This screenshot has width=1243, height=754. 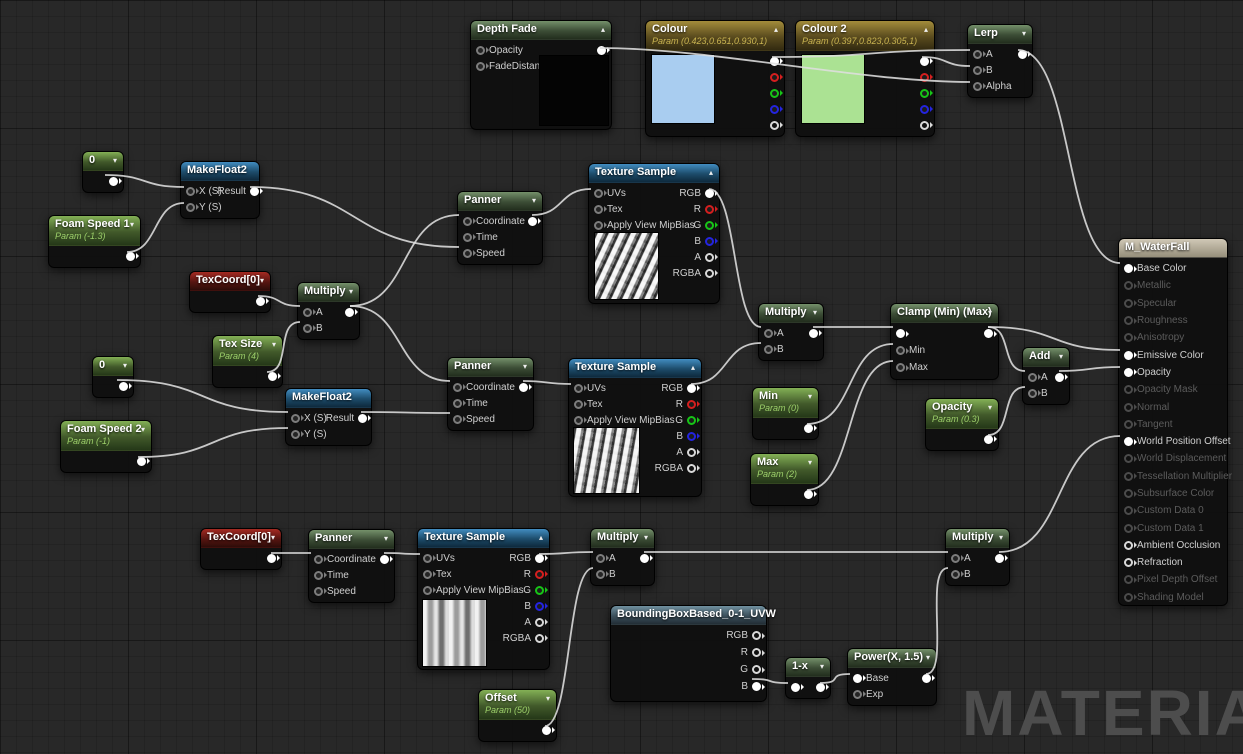 What do you see at coordinates (1128, 597) in the screenshot?
I see `input-pin-shading-model` at bounding box center [1128, 597].